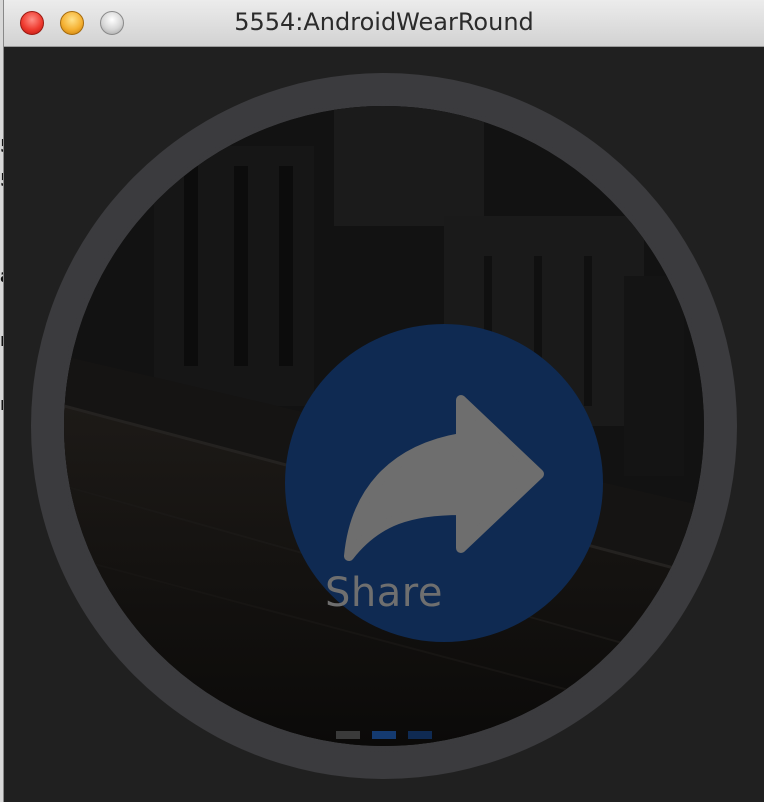 Image resolution: width=764 pixels, height=802 pixels. I want to click on window-titlebar: 5554:AndroidWearRound, so click(384, 23).